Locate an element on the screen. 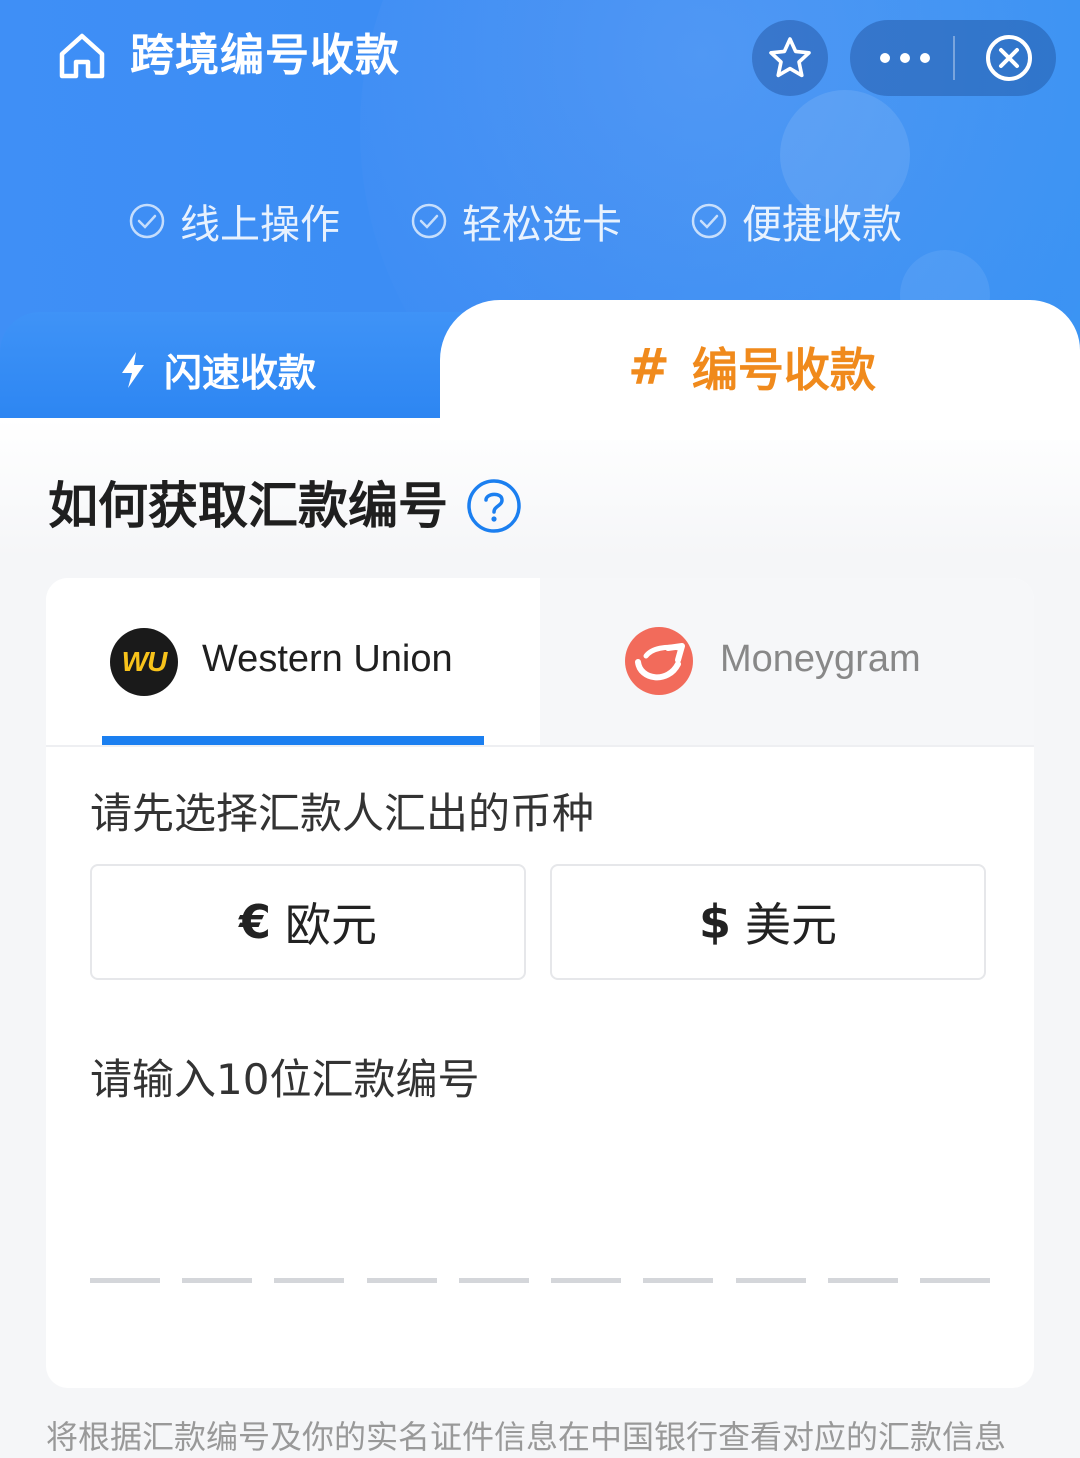 Image resolution: width=1080 pixels, height=1458 pixels. section-title: 如何获取汇款编号 is located at coordinates (285, 506).